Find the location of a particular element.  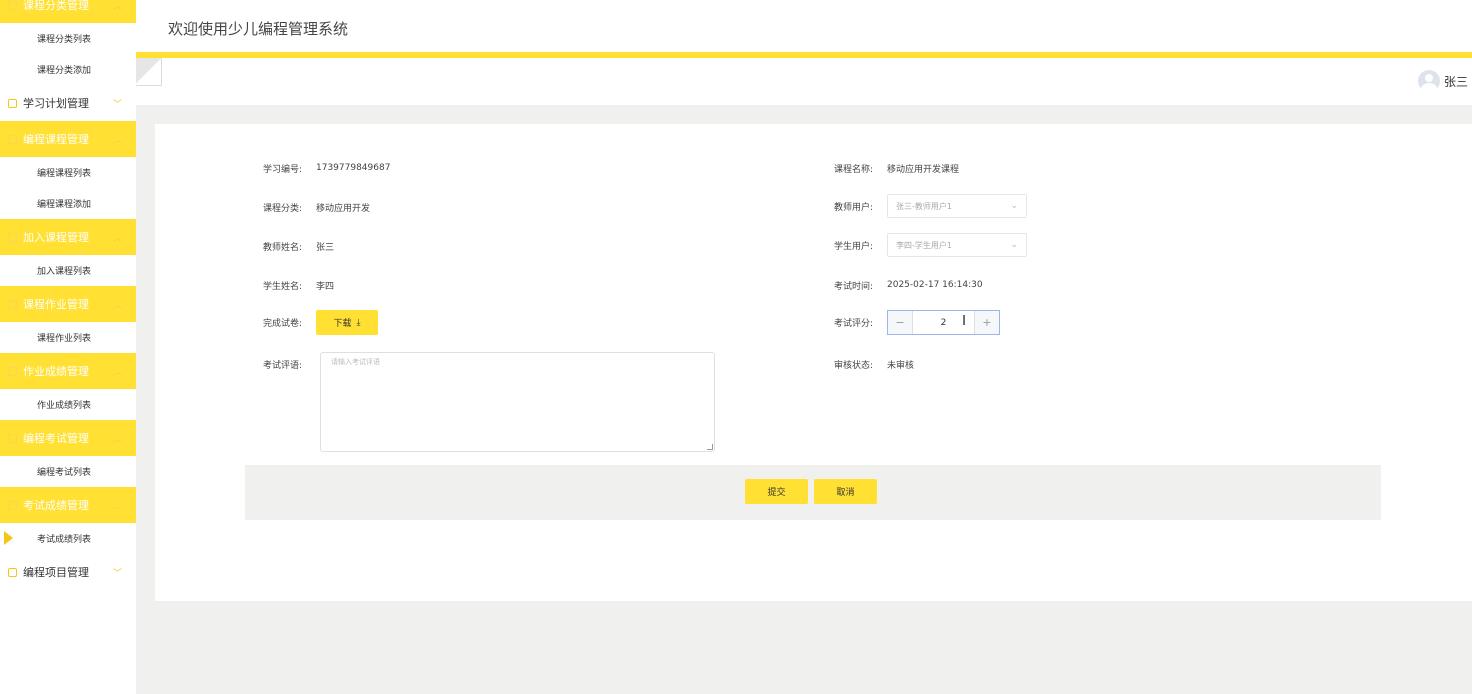

field-exam-time: 考试时间: 2025-02-17 16:14:30 is located at coordinates (901, 285).